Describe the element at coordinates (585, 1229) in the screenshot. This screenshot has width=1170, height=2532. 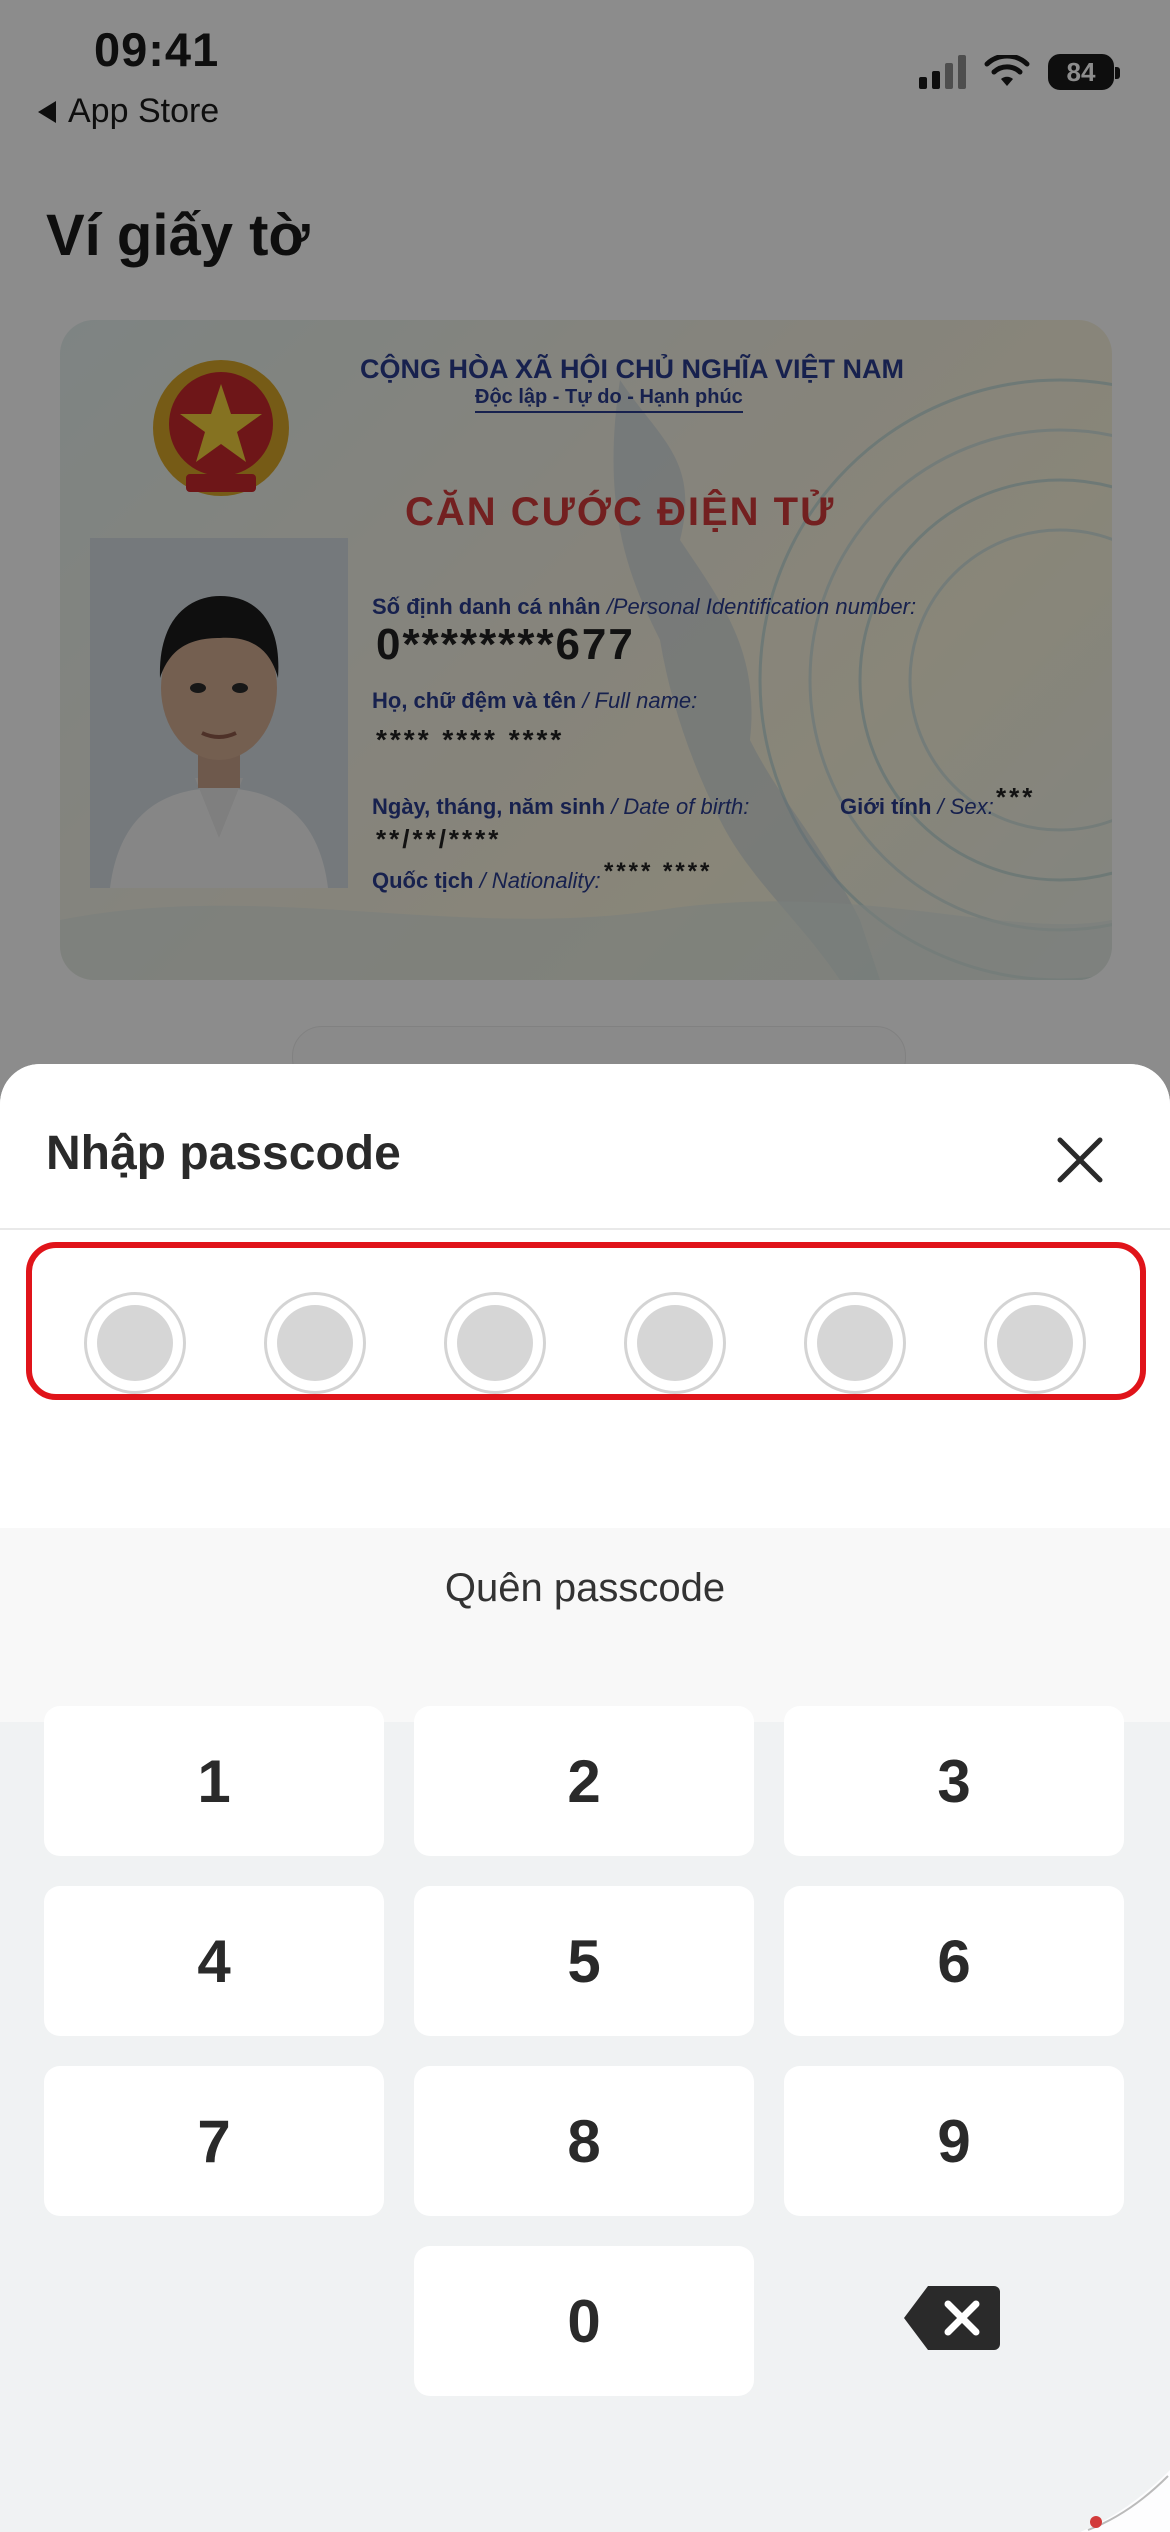
I see `sheet-divider` at that location.